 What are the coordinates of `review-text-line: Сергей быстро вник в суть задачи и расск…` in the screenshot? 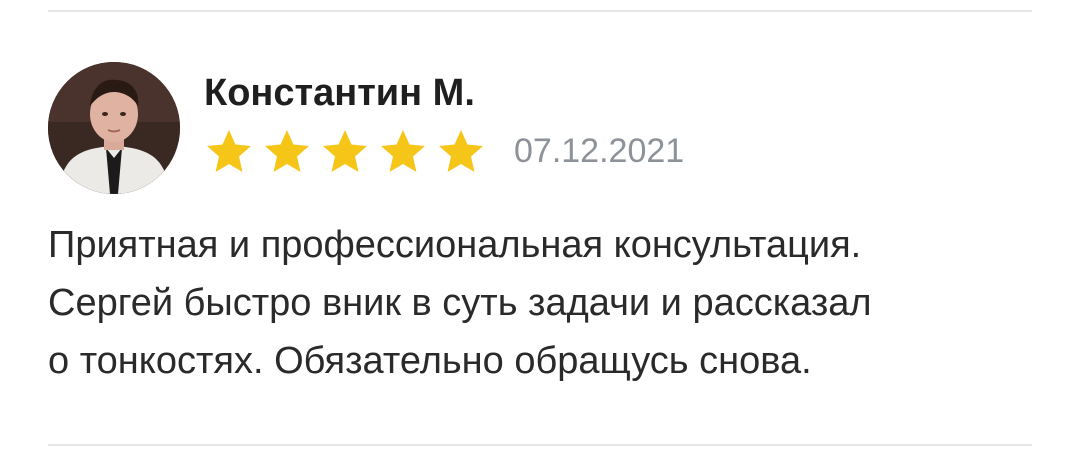 It's located at (460, 303).